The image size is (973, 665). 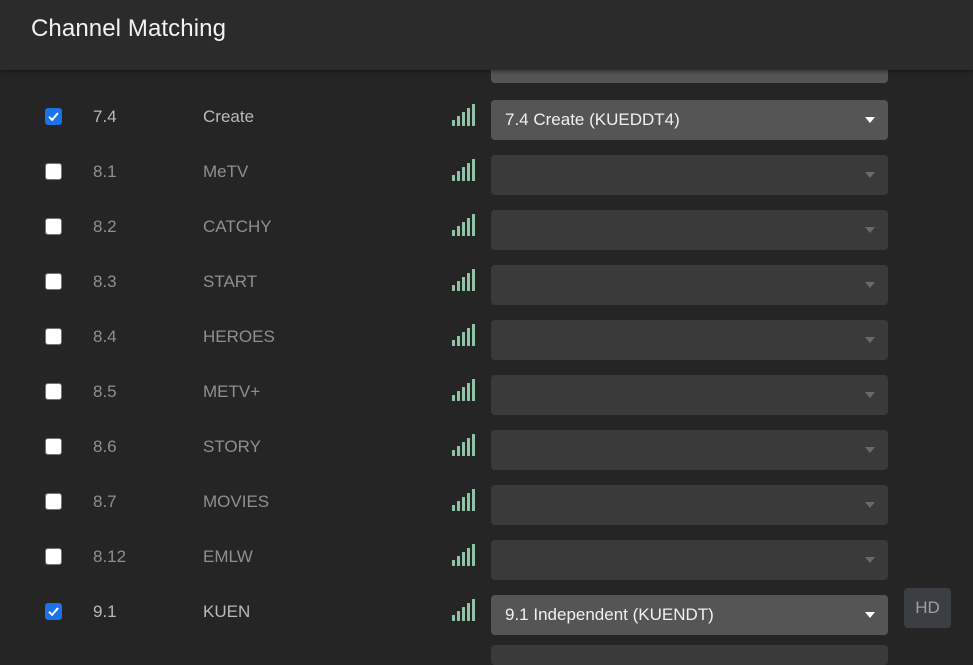 What do you see at coordinates (110, 556) in the screenshot?
I see `channel-number: 8.12` at bounding box center [110, 556].